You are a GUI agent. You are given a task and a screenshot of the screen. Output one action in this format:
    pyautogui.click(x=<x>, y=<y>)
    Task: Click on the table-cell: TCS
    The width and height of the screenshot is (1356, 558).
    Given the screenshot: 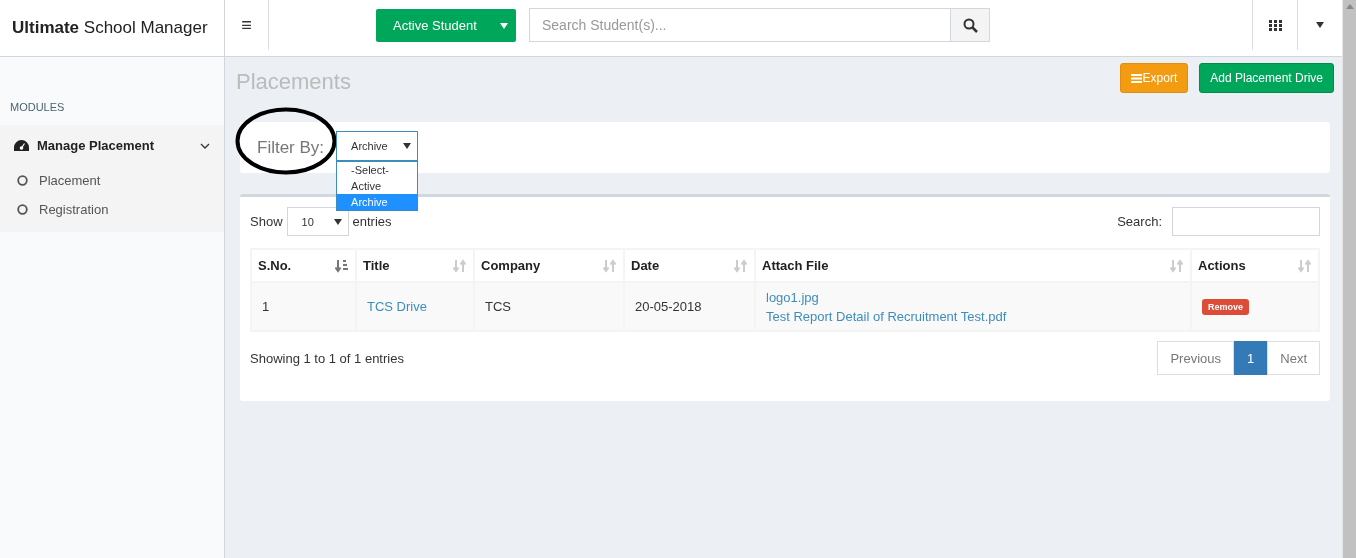 What is the action you would take?
    pyautogui.click(x=549, y=306)
    